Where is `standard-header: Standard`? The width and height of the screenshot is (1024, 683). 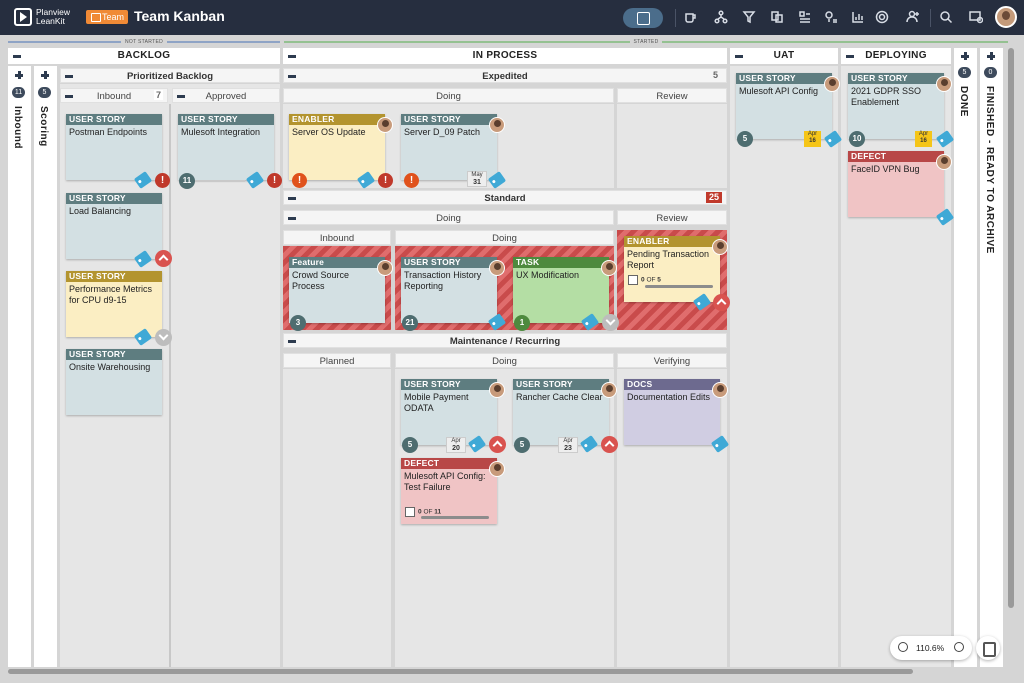 standard-header: Standard is located at coordinates (505, 197).